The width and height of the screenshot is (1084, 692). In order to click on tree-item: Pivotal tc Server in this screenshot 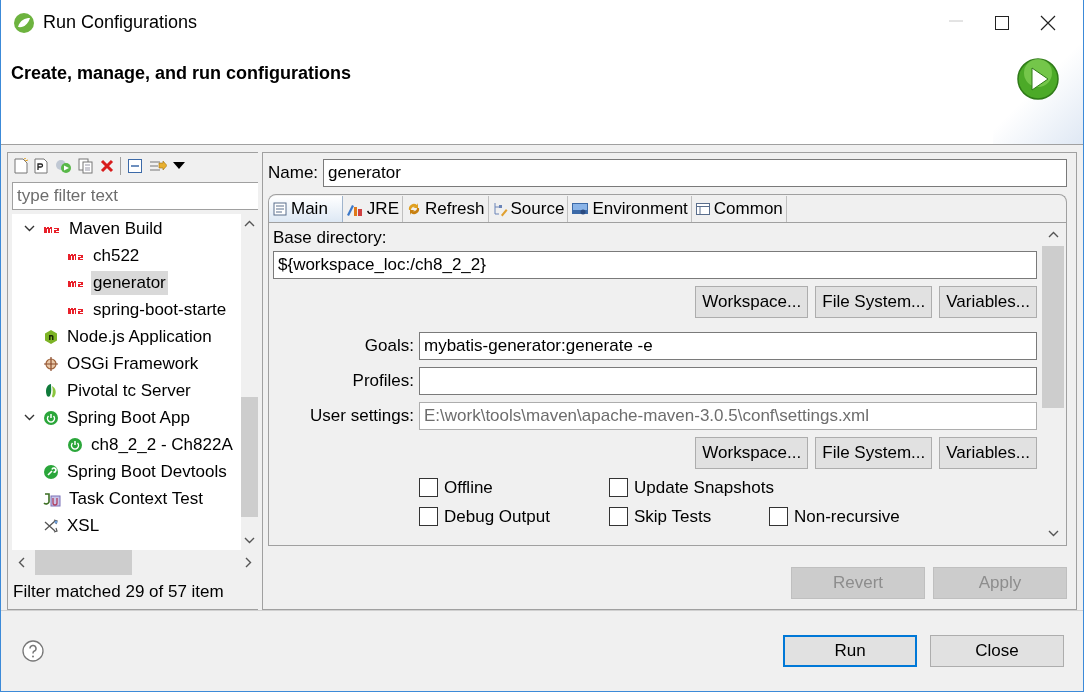, I will do `click(129, 390)`.